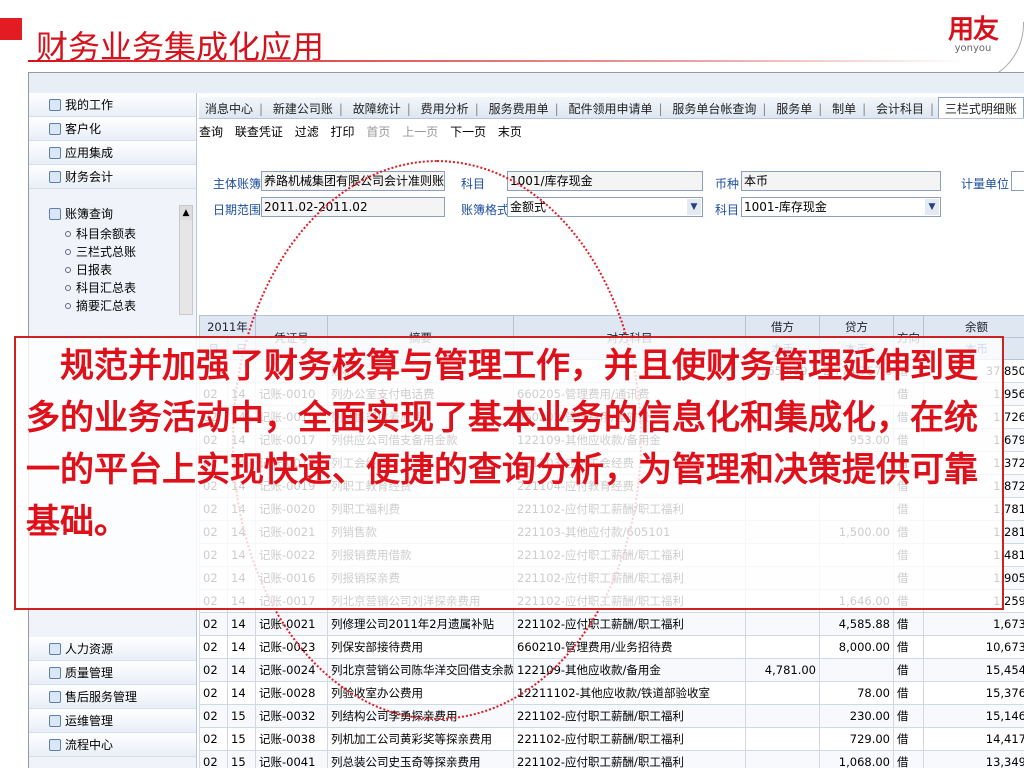  What do you see at coordinates (104, 214) in the screenshot?
I see `tree-item-ledger-query: 账簿查询` at bounding box center [104, 214].